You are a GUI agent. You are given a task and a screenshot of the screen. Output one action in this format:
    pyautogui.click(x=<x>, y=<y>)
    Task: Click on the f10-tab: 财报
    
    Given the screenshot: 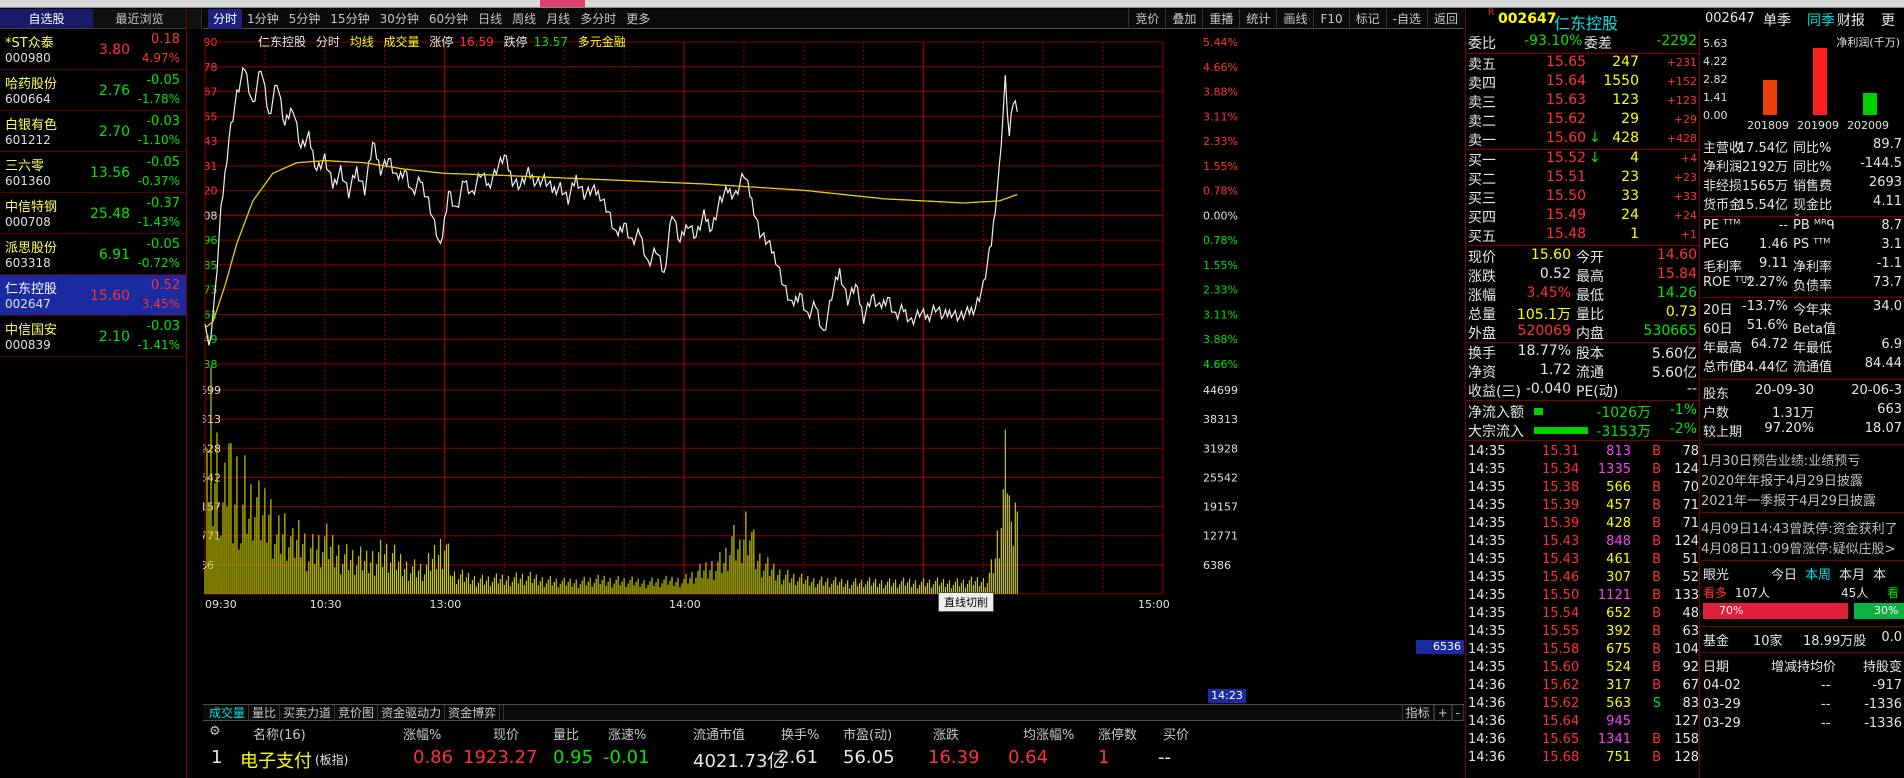 What is the action you would take?
    pyautogui.click(x=1851, y=20)
    